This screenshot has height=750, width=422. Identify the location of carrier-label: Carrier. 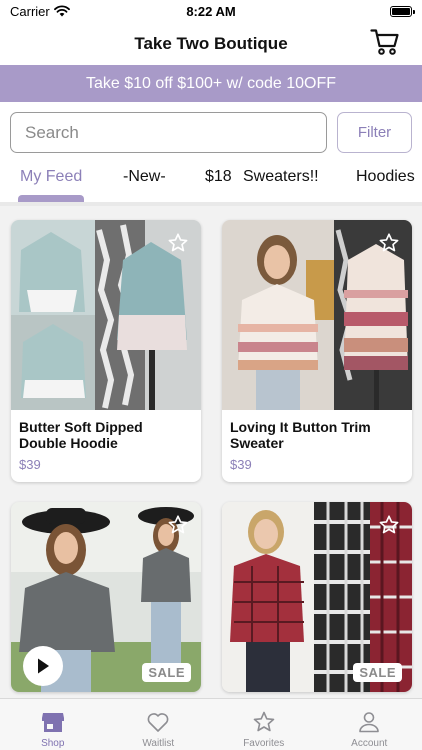
(30, 11).